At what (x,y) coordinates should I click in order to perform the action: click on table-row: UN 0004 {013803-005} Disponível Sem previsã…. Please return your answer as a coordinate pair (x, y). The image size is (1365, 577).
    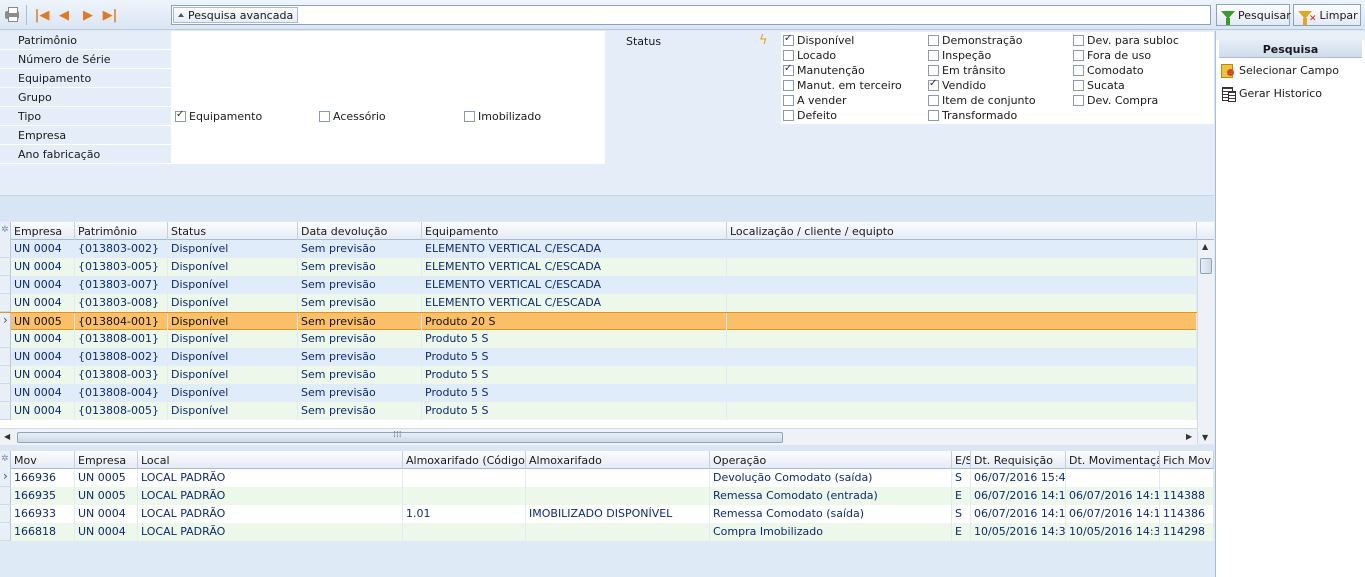
    Looking at the image, I should click on (607, 267).